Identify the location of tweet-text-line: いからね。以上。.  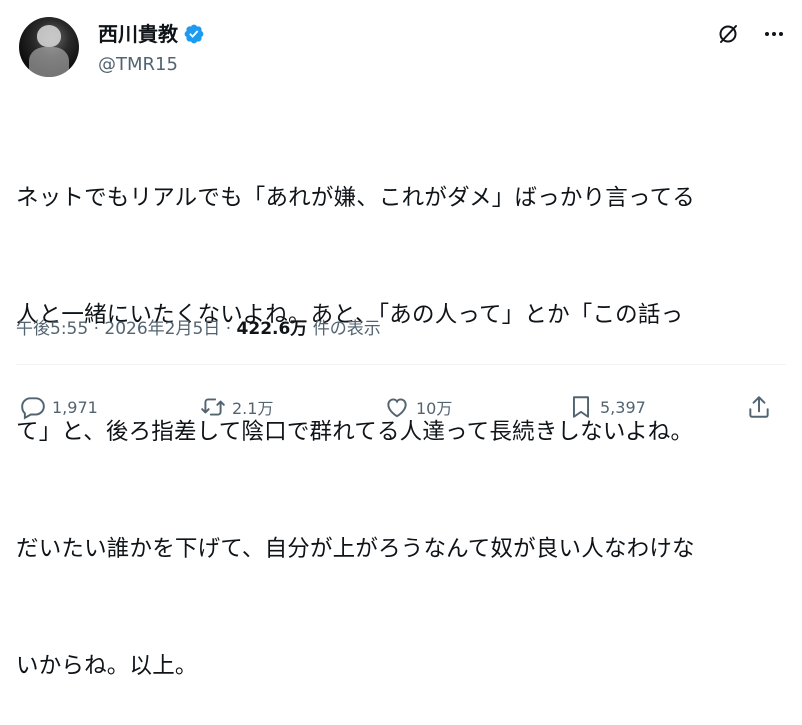
(107, 666).